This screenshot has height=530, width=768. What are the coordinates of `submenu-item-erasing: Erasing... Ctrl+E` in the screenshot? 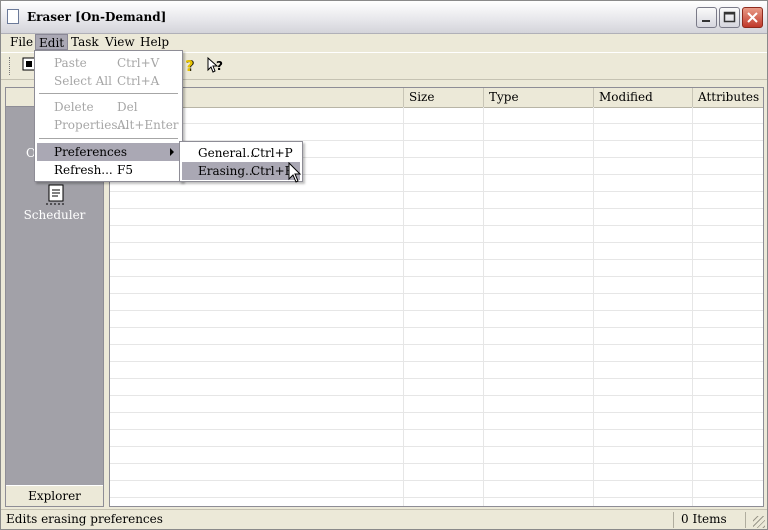 It's located at (241, 171).